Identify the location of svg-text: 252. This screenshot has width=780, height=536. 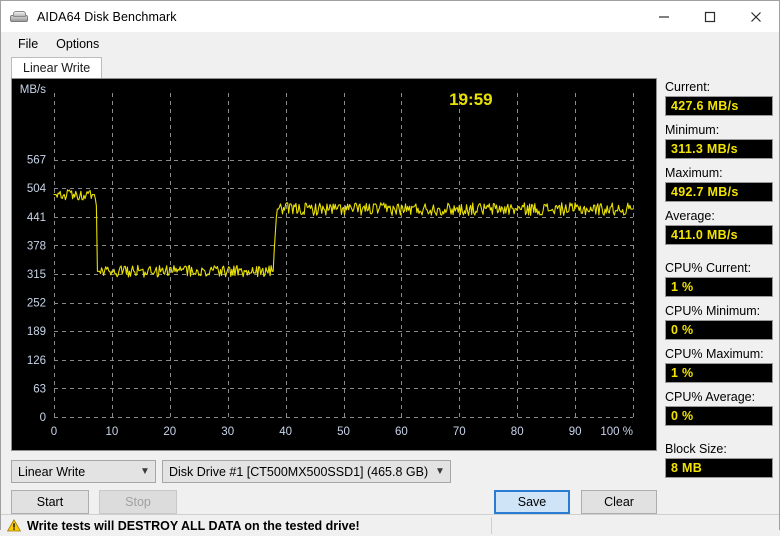
(36, 304).